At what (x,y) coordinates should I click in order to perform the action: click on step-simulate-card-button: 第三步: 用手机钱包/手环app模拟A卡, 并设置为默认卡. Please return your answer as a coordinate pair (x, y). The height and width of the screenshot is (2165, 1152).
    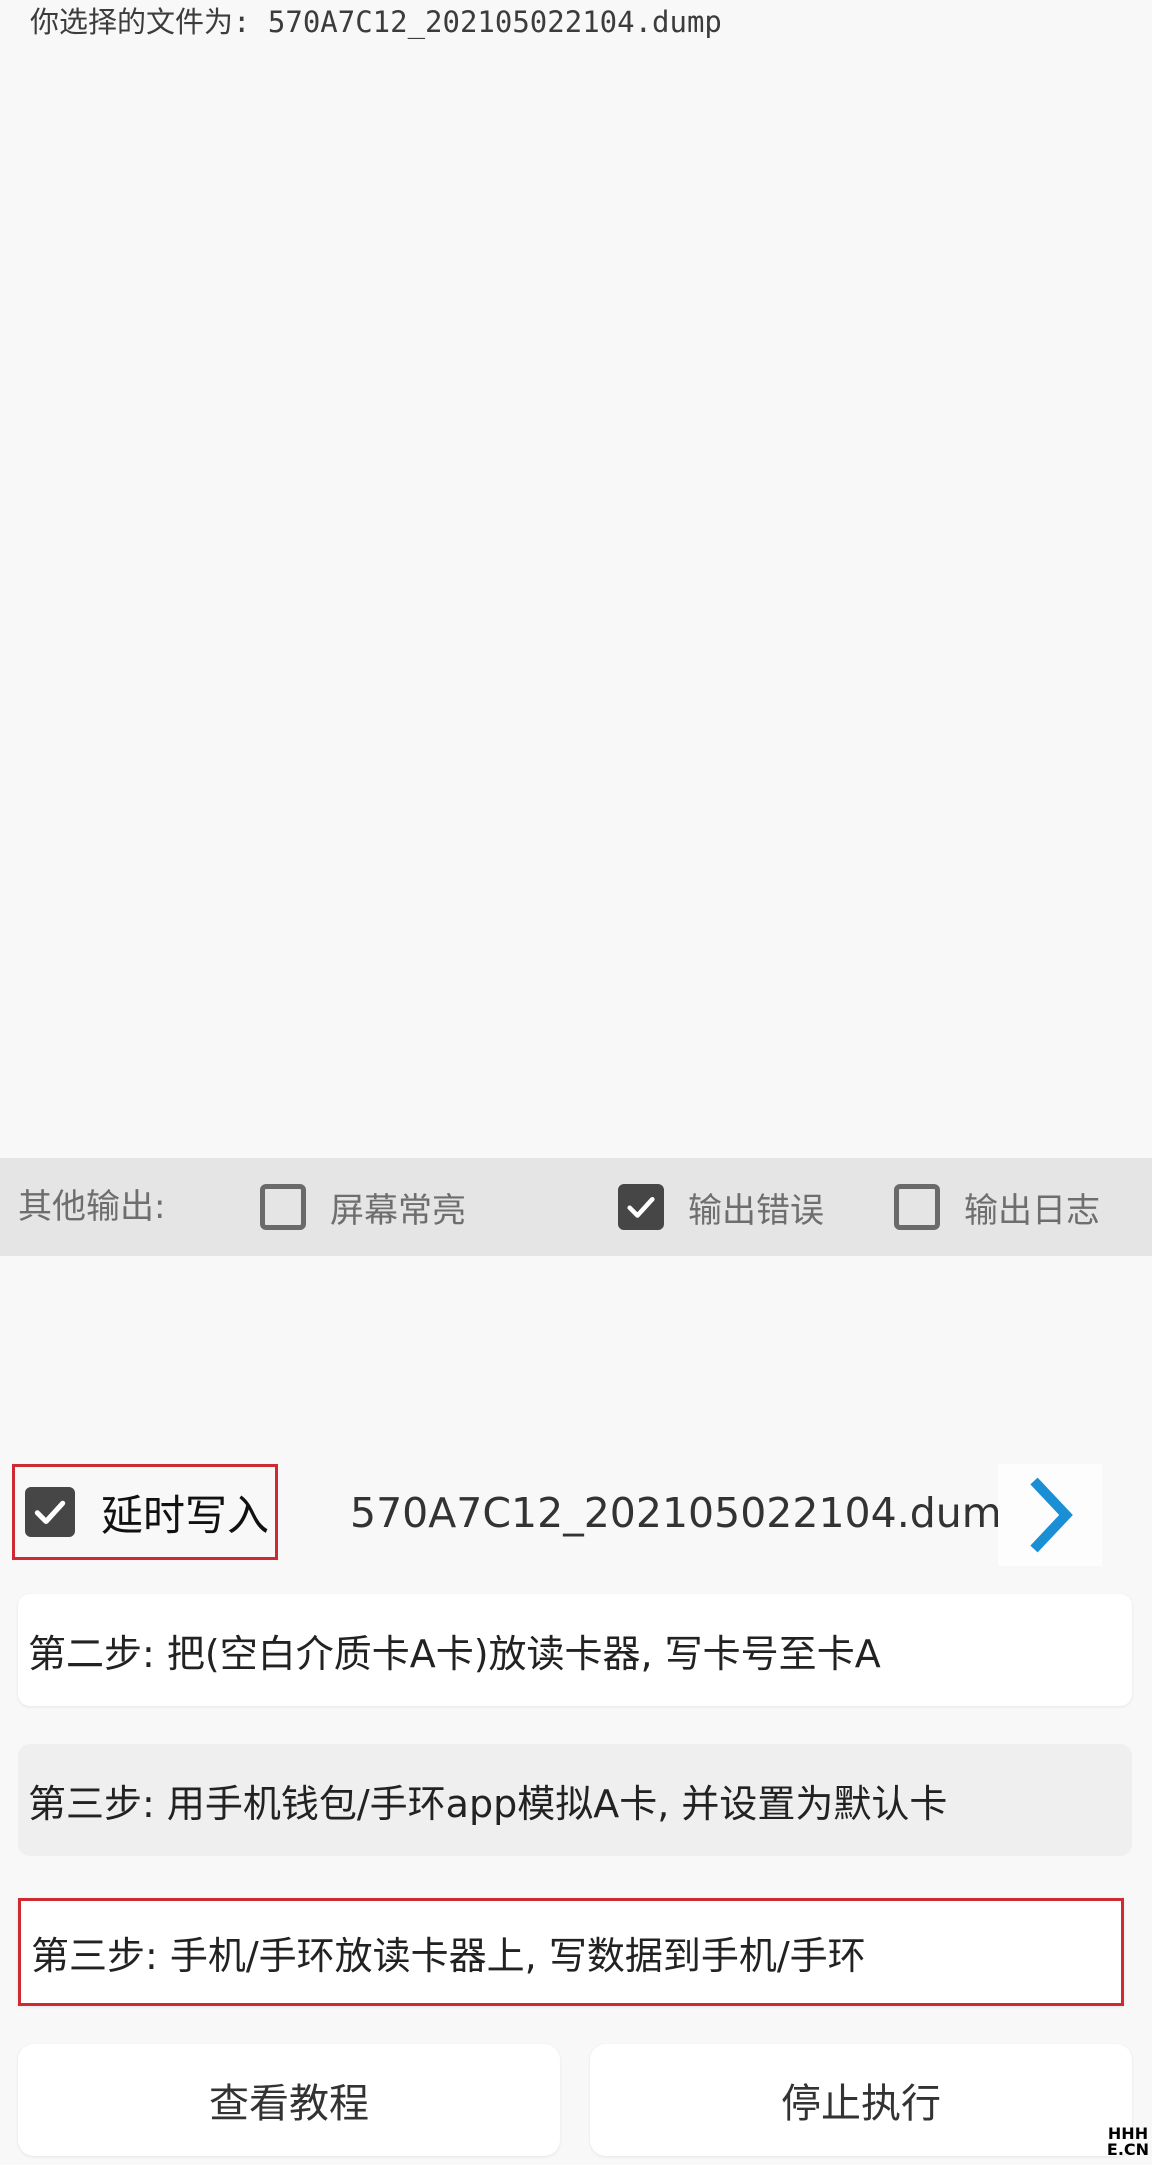
    Looking at the image, I should click on (575, 1800).